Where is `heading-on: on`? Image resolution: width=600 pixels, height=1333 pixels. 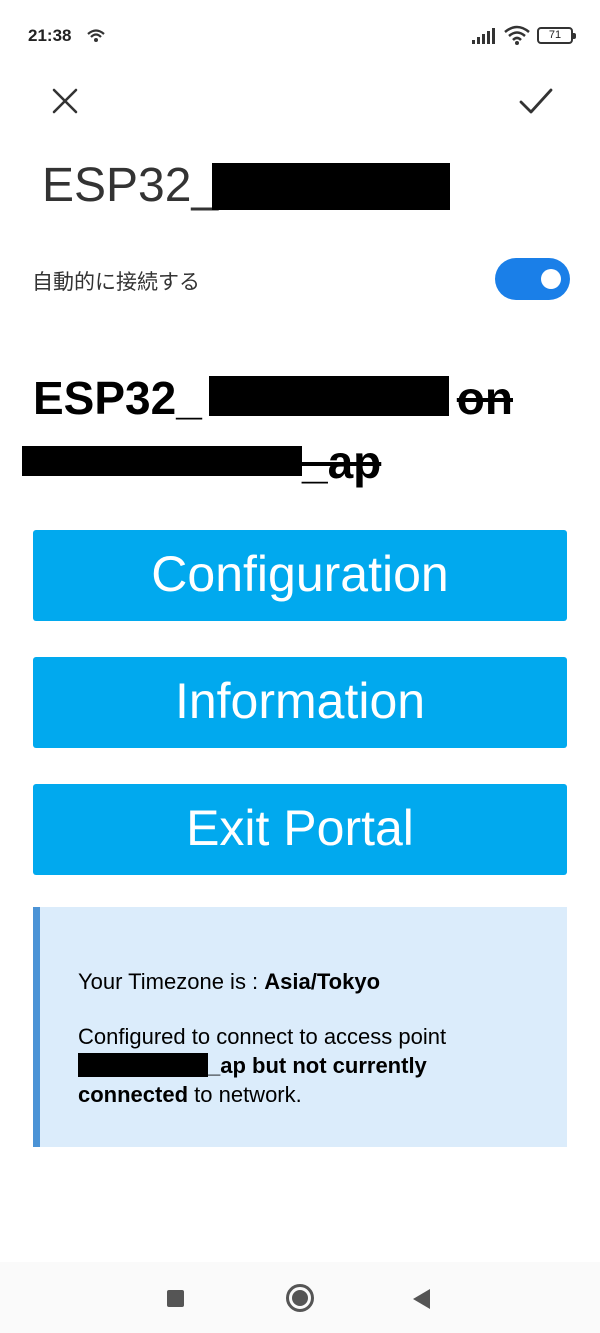 heading-on: on is located at coordinates (484, 398).